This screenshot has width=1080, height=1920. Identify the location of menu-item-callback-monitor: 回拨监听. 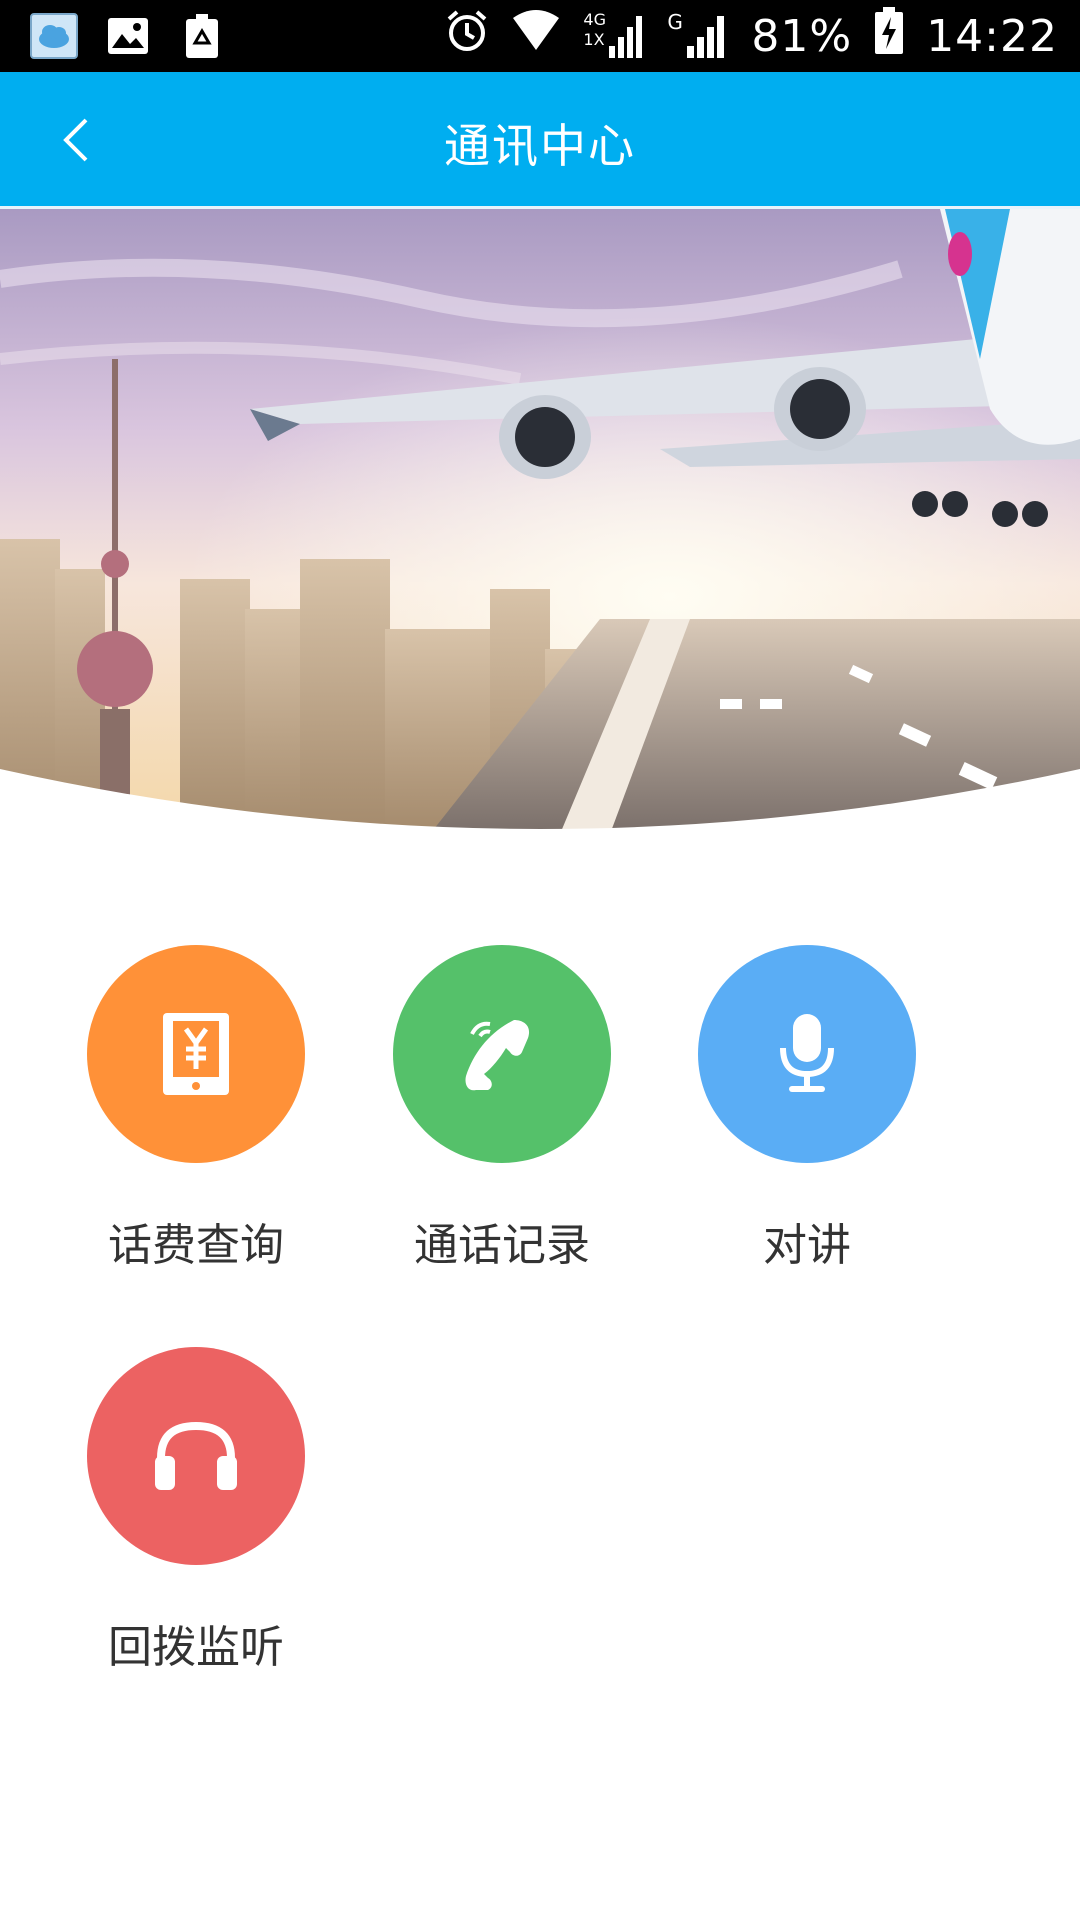
(196, 1511).